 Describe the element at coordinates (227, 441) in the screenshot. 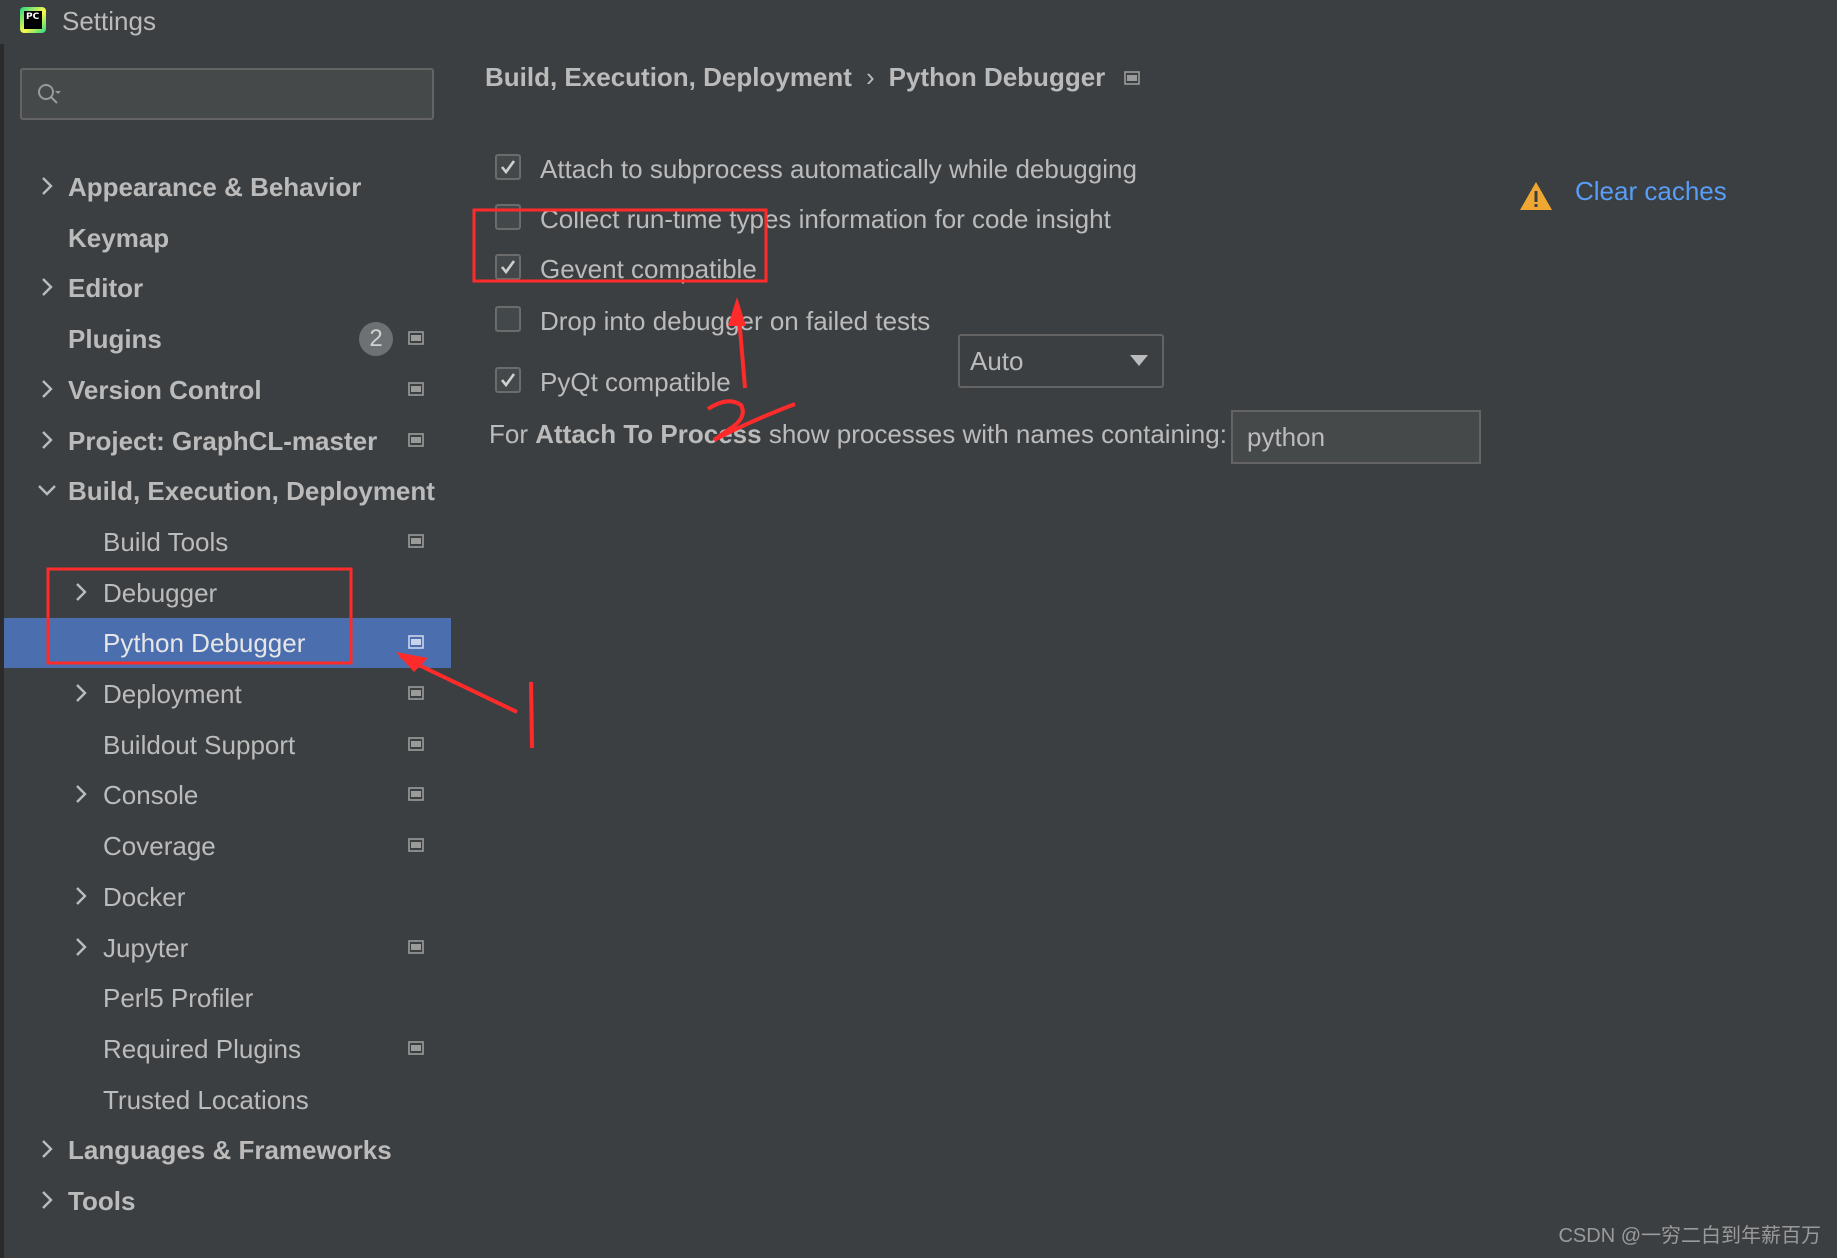

I see `sidebar-item-project-graphcl-master: Project: GraphCL-master` at that location.